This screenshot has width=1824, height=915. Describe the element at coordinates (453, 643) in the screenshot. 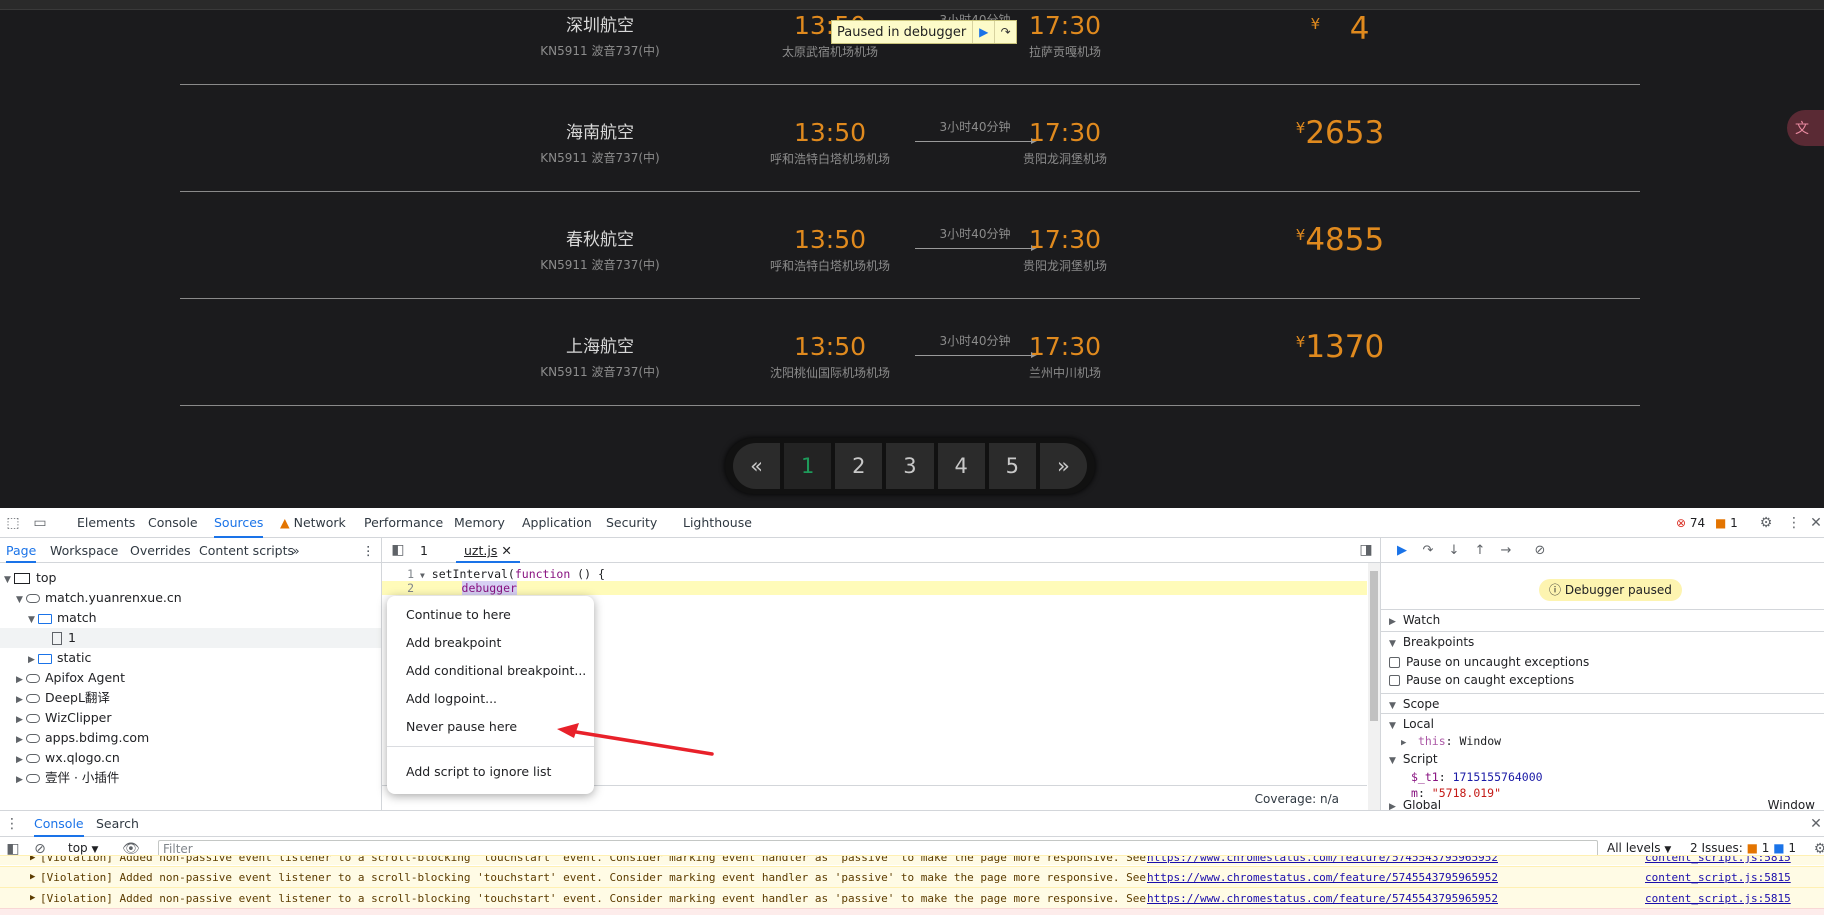

I see `menu-item-add-breakpoint: Add breakpoint` at that location.